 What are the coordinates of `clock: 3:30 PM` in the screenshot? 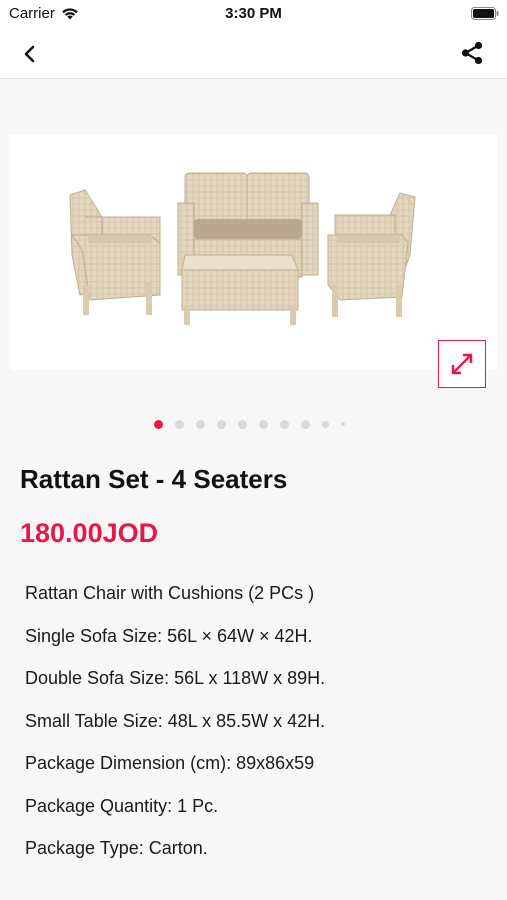 It's located at (253, 13).